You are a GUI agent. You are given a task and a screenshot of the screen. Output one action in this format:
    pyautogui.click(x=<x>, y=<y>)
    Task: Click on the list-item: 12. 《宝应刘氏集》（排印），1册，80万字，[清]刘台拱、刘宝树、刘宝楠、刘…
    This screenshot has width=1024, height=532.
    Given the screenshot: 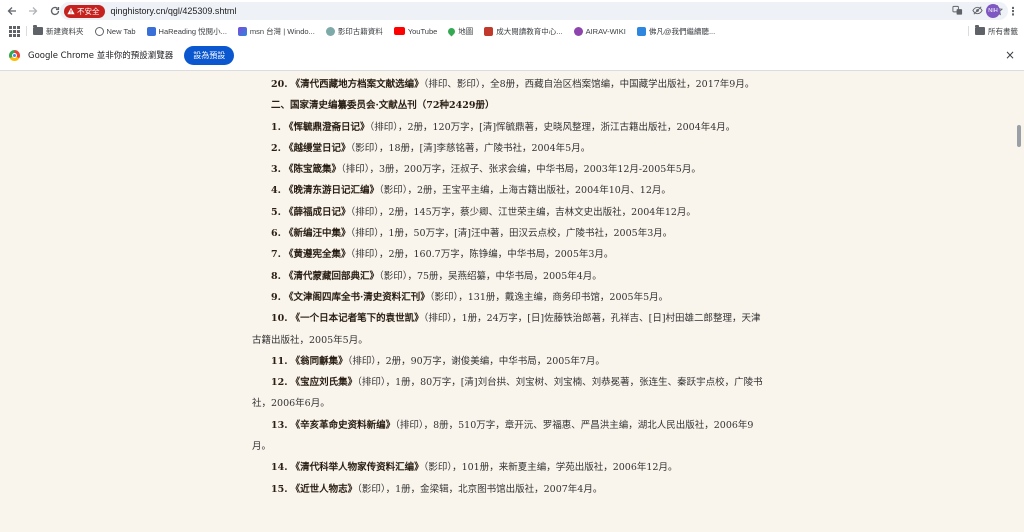 What is the action you would take?
    pyautogui.click(x=511, y=393)
    